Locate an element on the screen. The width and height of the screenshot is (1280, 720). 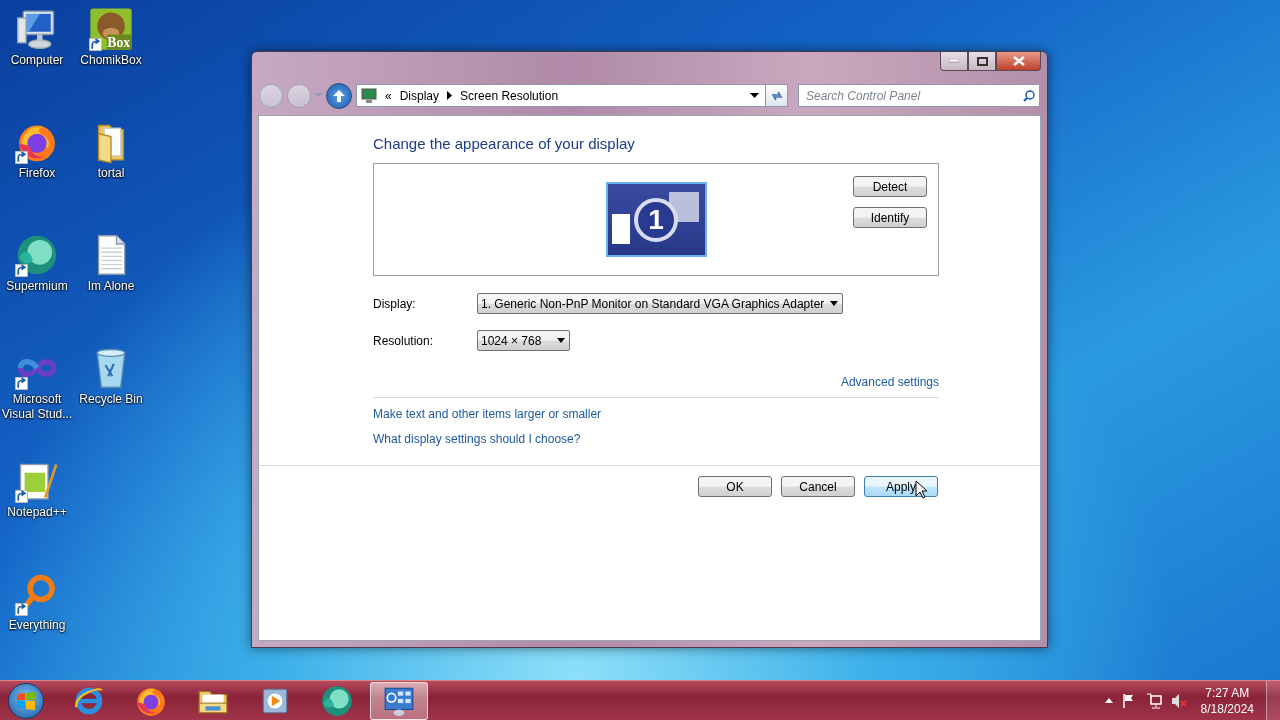
show-desktop-button is located at coordinates (1273, 700).